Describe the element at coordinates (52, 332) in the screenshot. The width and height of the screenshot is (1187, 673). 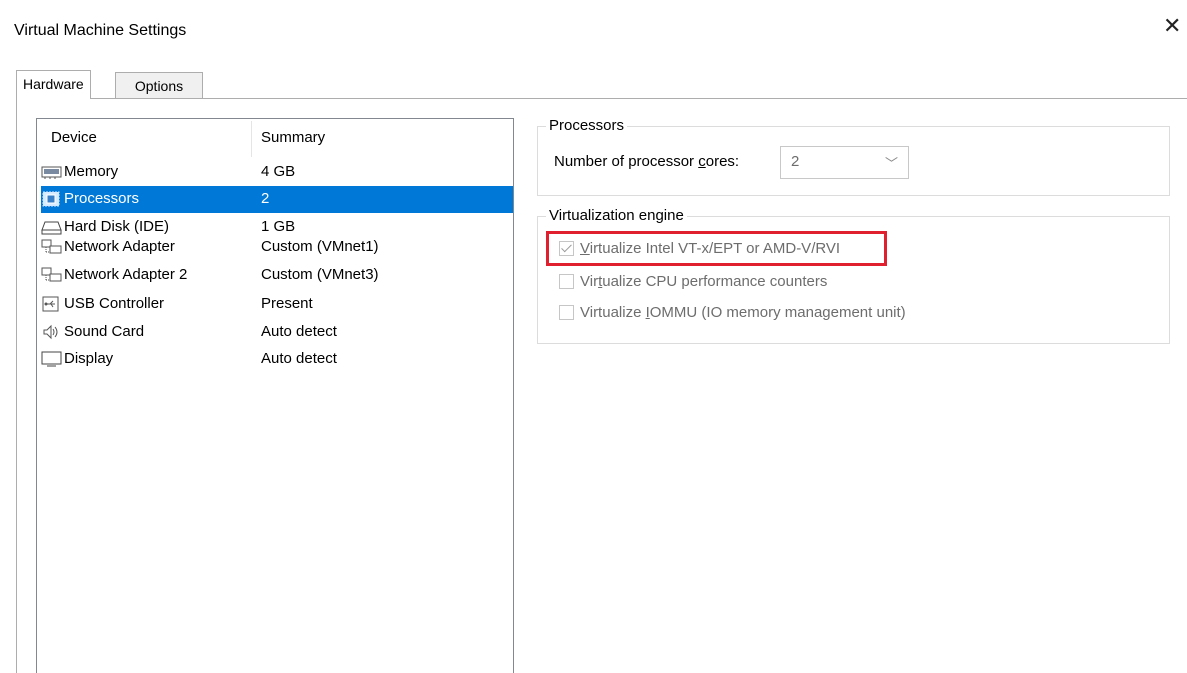
I see `sound-card-icon` at that location.